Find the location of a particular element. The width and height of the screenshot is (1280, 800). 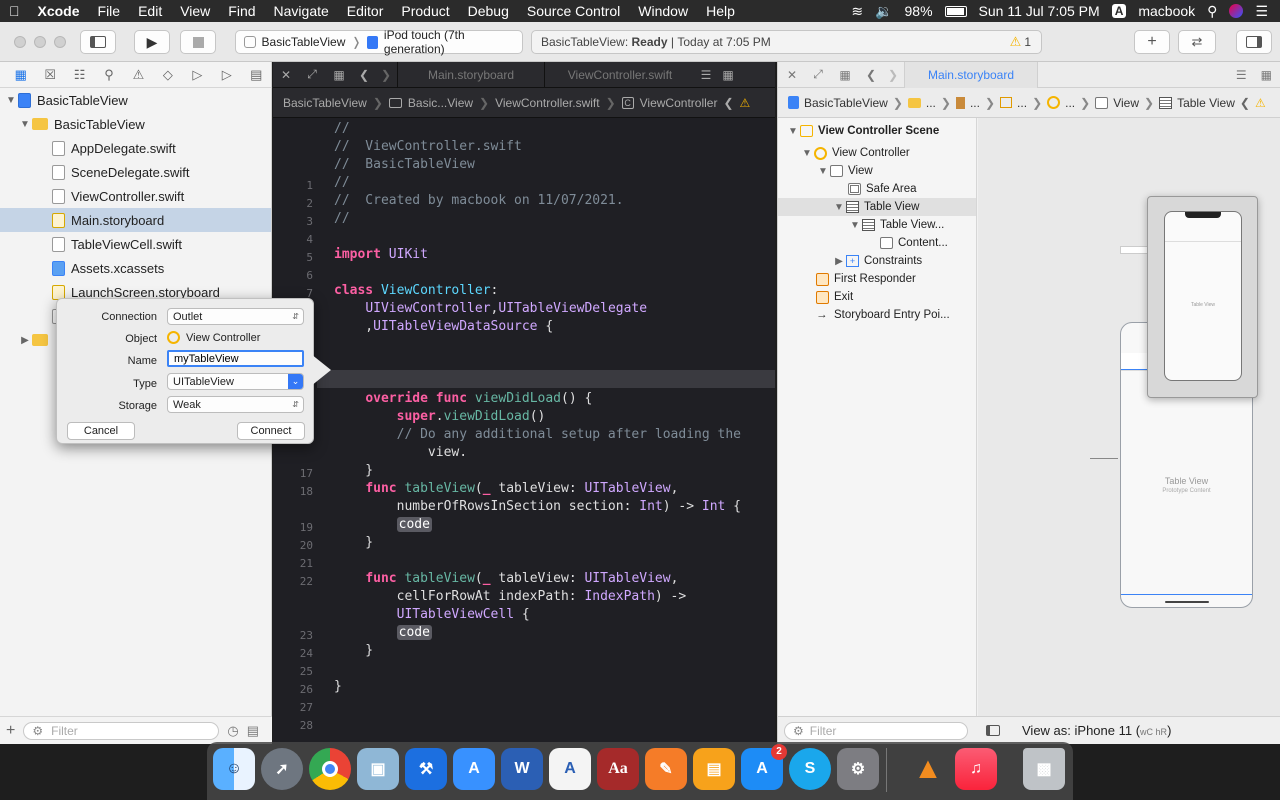

word-icon: W is located at coordinates (522, 769).